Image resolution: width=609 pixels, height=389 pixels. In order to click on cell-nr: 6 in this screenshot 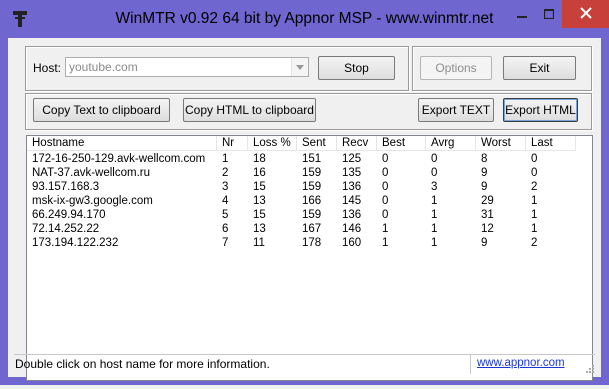, I will do `click(225, 229)`.